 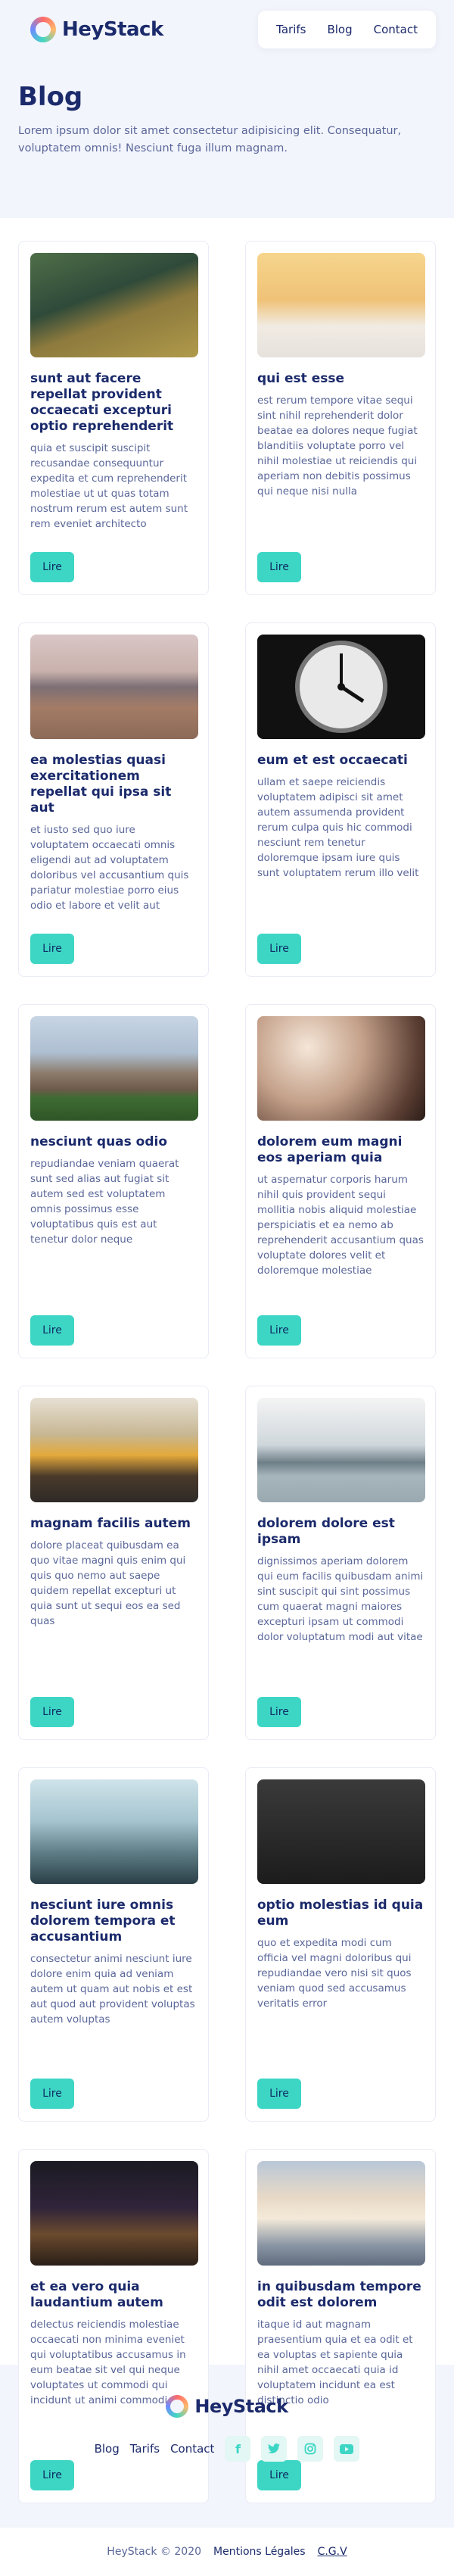 I want to click on cgv-link: C.G.V, so click(x=332, y=2552).